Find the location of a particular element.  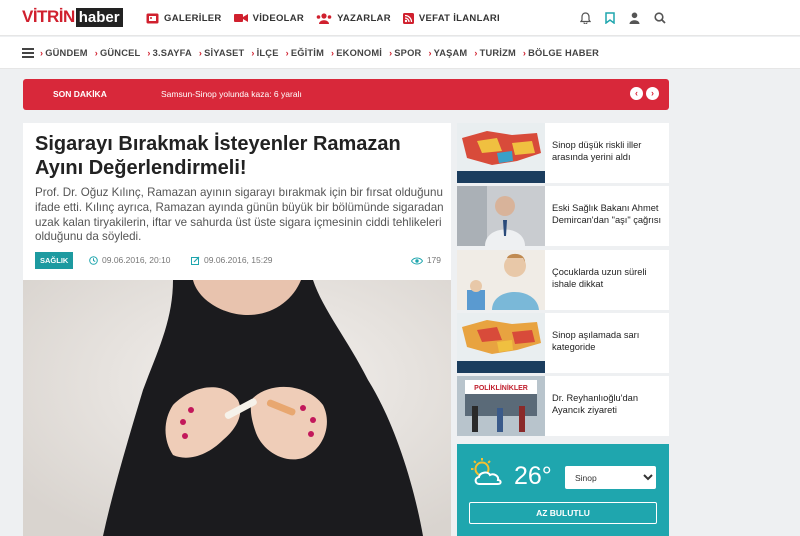

top-link-authors: YAZARLAR is located at coordinates (353, 18).